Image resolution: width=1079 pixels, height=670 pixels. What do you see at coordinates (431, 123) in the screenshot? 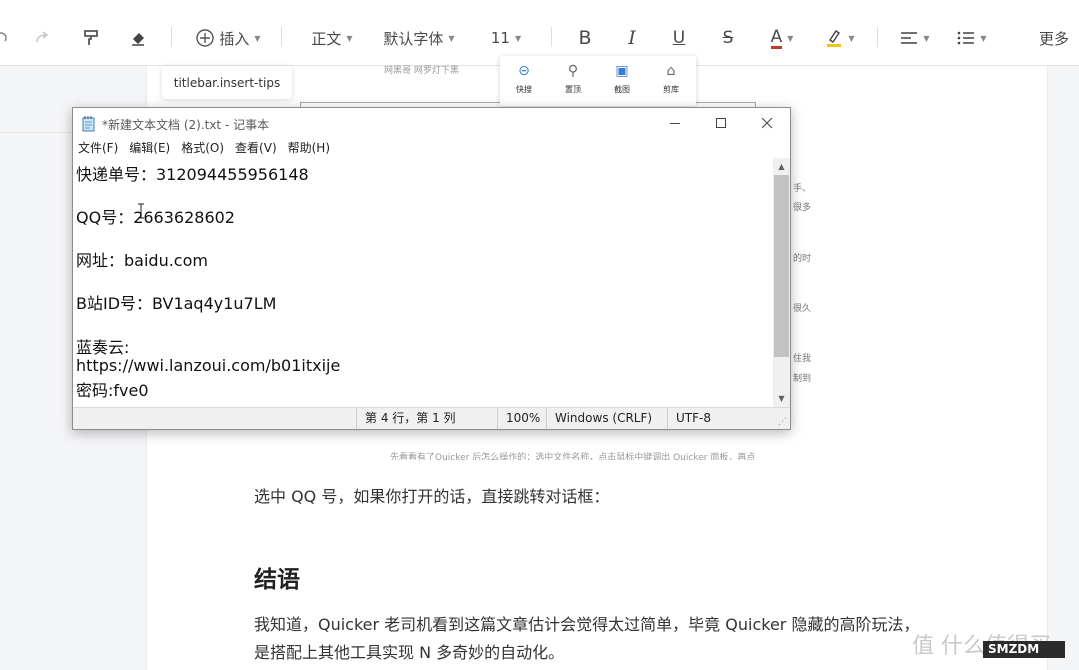
I see `notepad-titlebar: *新建文本文档 (2).txt - 记事本` at bounding box center [431, 123].